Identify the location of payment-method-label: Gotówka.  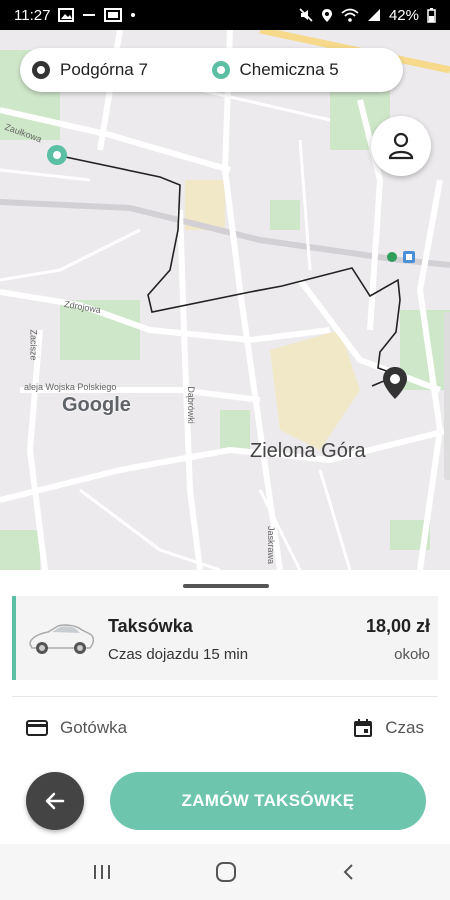
(94, 727).